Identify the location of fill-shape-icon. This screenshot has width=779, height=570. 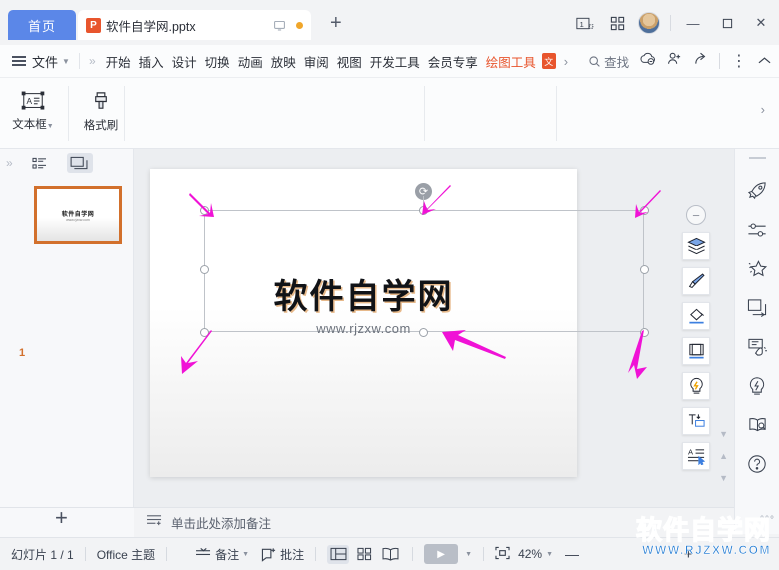
(696, 316).